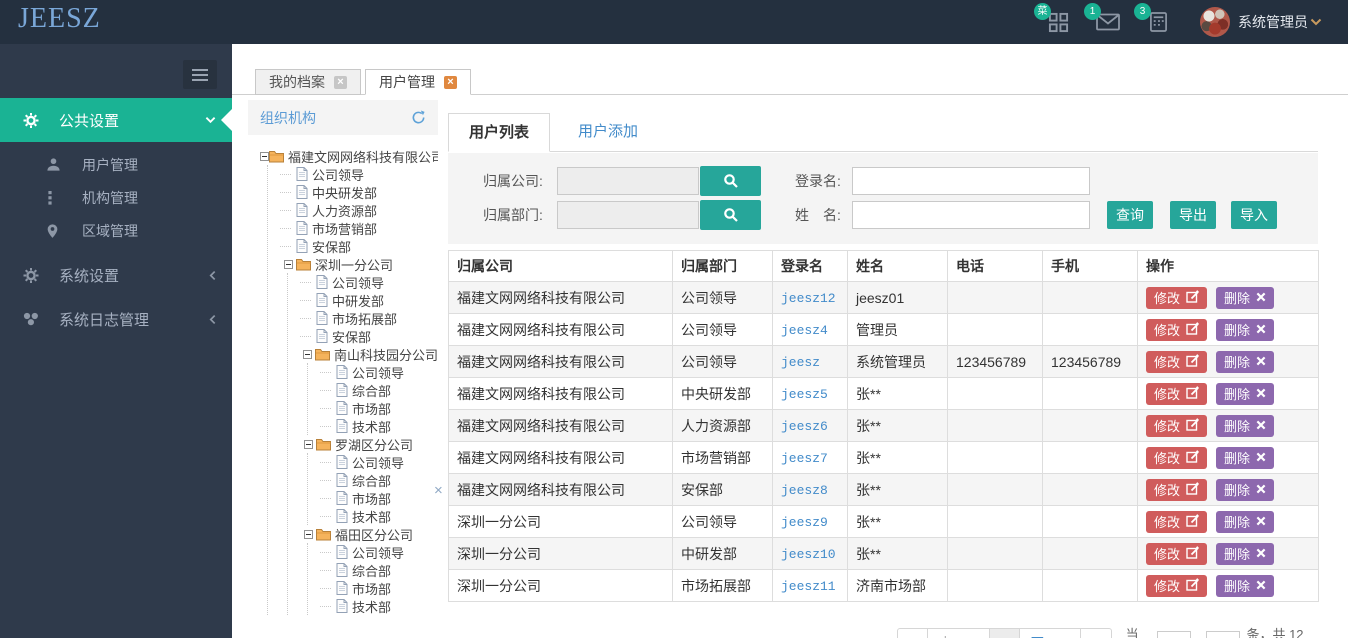 Image resolution: width=1348 pixels, height=638 pixels. What do you see at coordinates (804, 490) in the screenshot?
I see `login-link: jeesz8` at bounding box center [804, 490].